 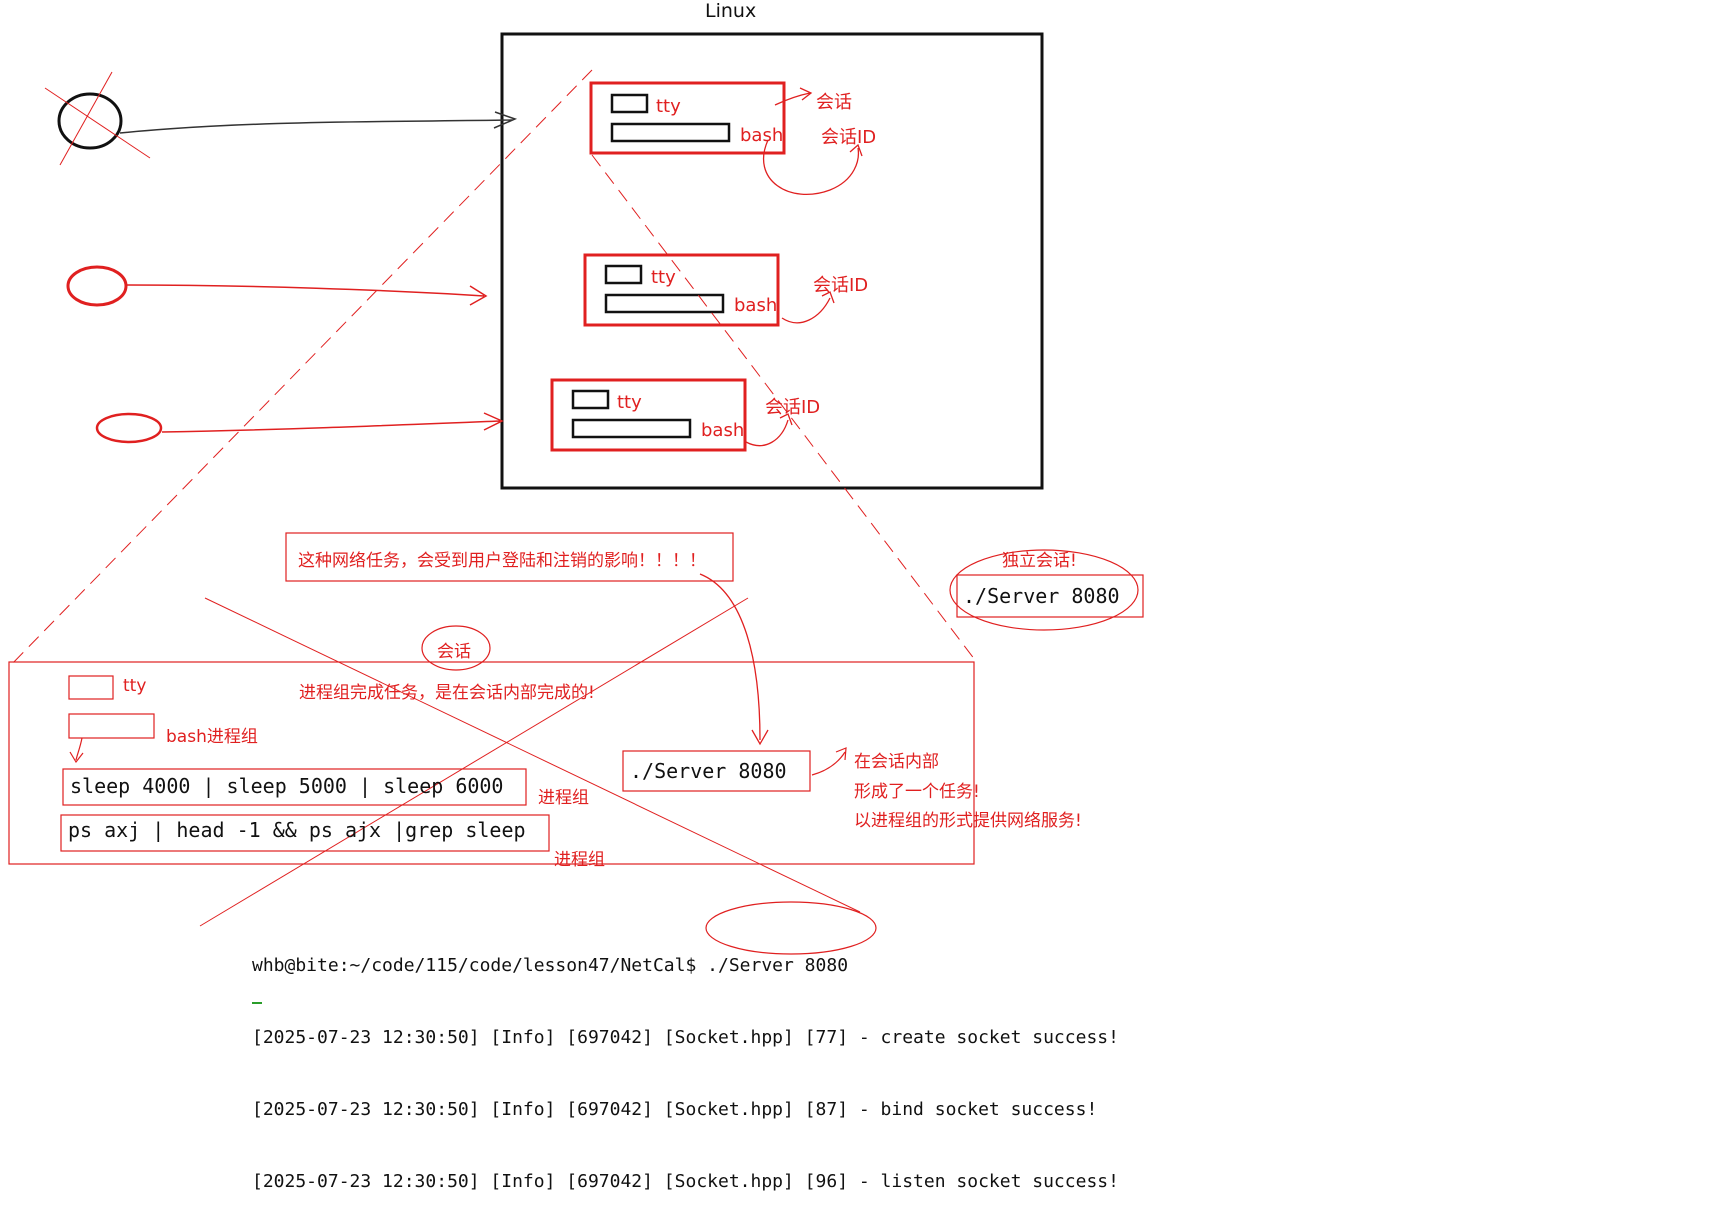 What do you see at coordinates (668, 106) in the screenshot?
I see `session-1-tty-label: tty` at bounding box center [668, 106].